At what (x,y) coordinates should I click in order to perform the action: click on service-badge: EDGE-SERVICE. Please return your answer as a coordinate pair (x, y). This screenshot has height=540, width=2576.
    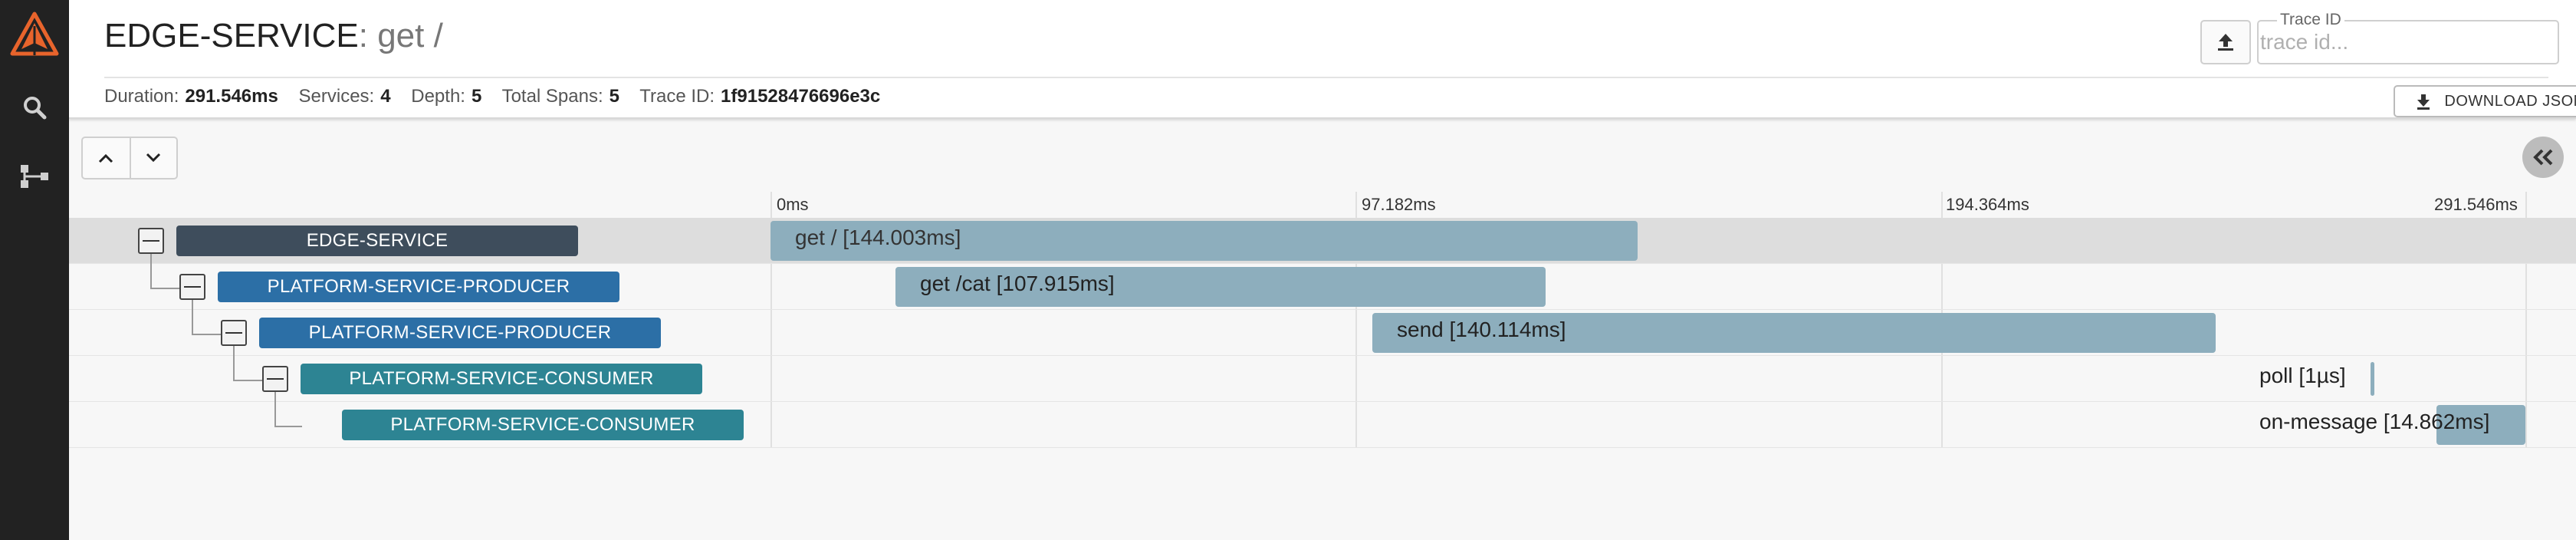
    Looking at the image, I should click on (377, 241).